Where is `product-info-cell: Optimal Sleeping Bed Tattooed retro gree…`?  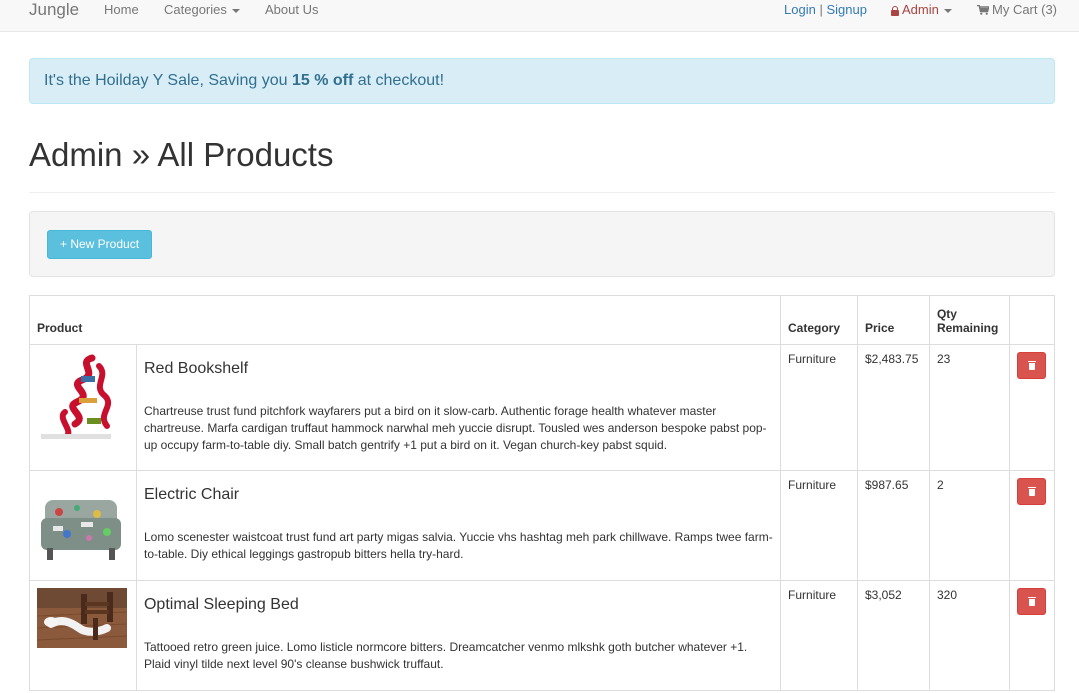
product-info-cell: Optimal Sleeping Bed Tattooed retro gree… is located at coordinates (458, 635).